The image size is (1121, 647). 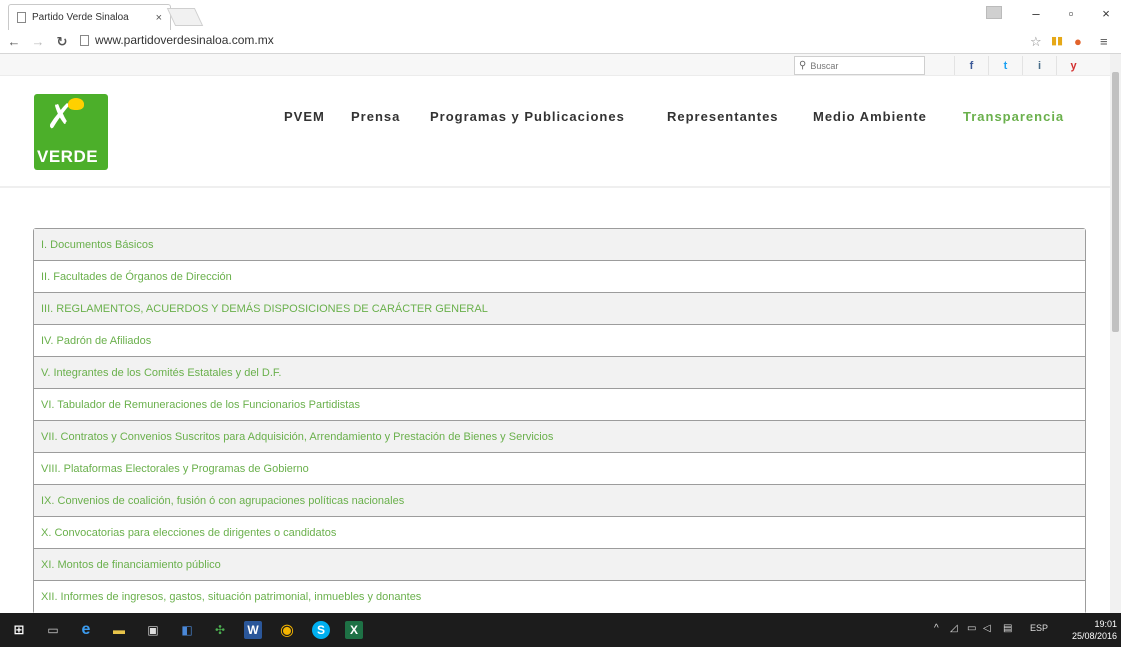 What do you see at coordinates (1007, 628) in the screenshot?
I see `notifications-icon: ▤` at bounding box center [1007, 628].